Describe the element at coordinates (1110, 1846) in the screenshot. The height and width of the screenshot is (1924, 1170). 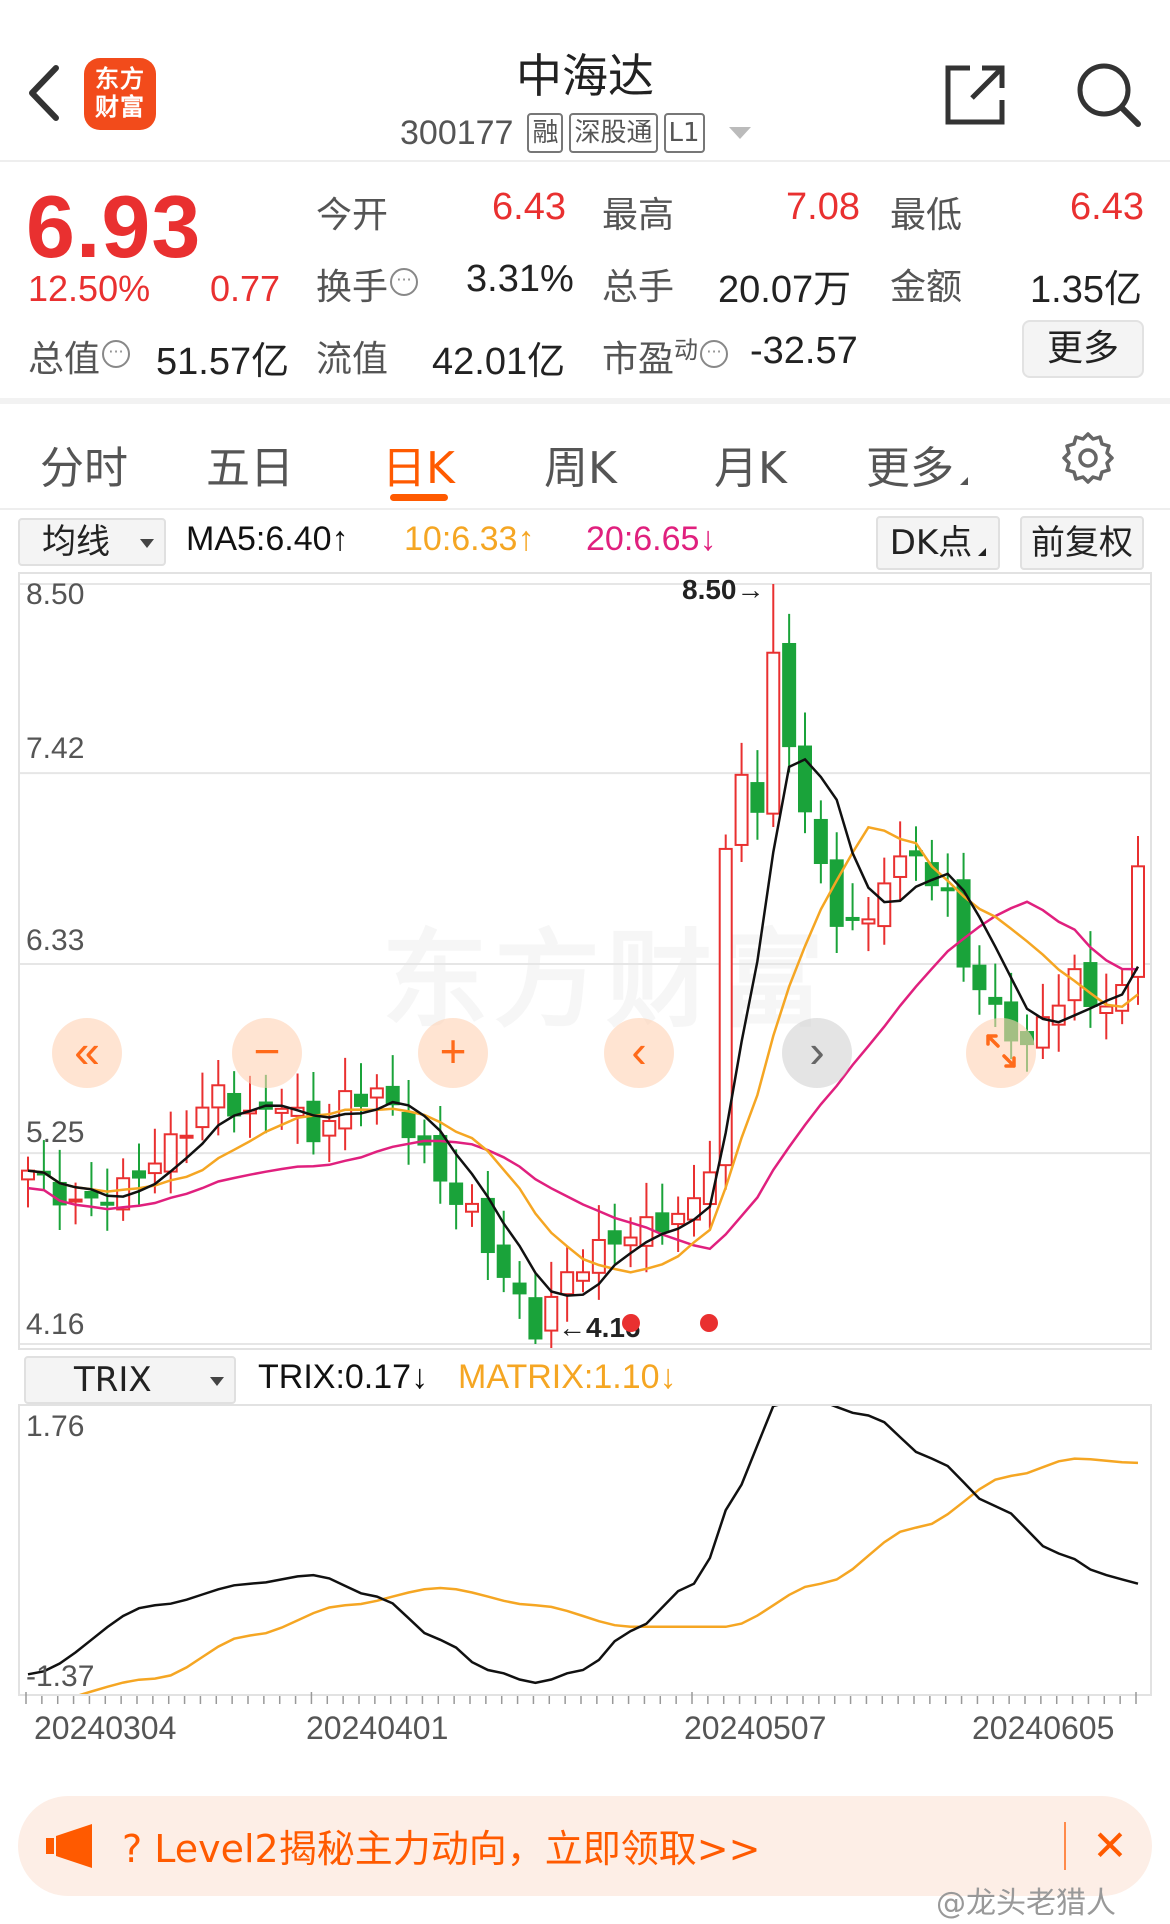
I see `close-icon: ✕` at that location.